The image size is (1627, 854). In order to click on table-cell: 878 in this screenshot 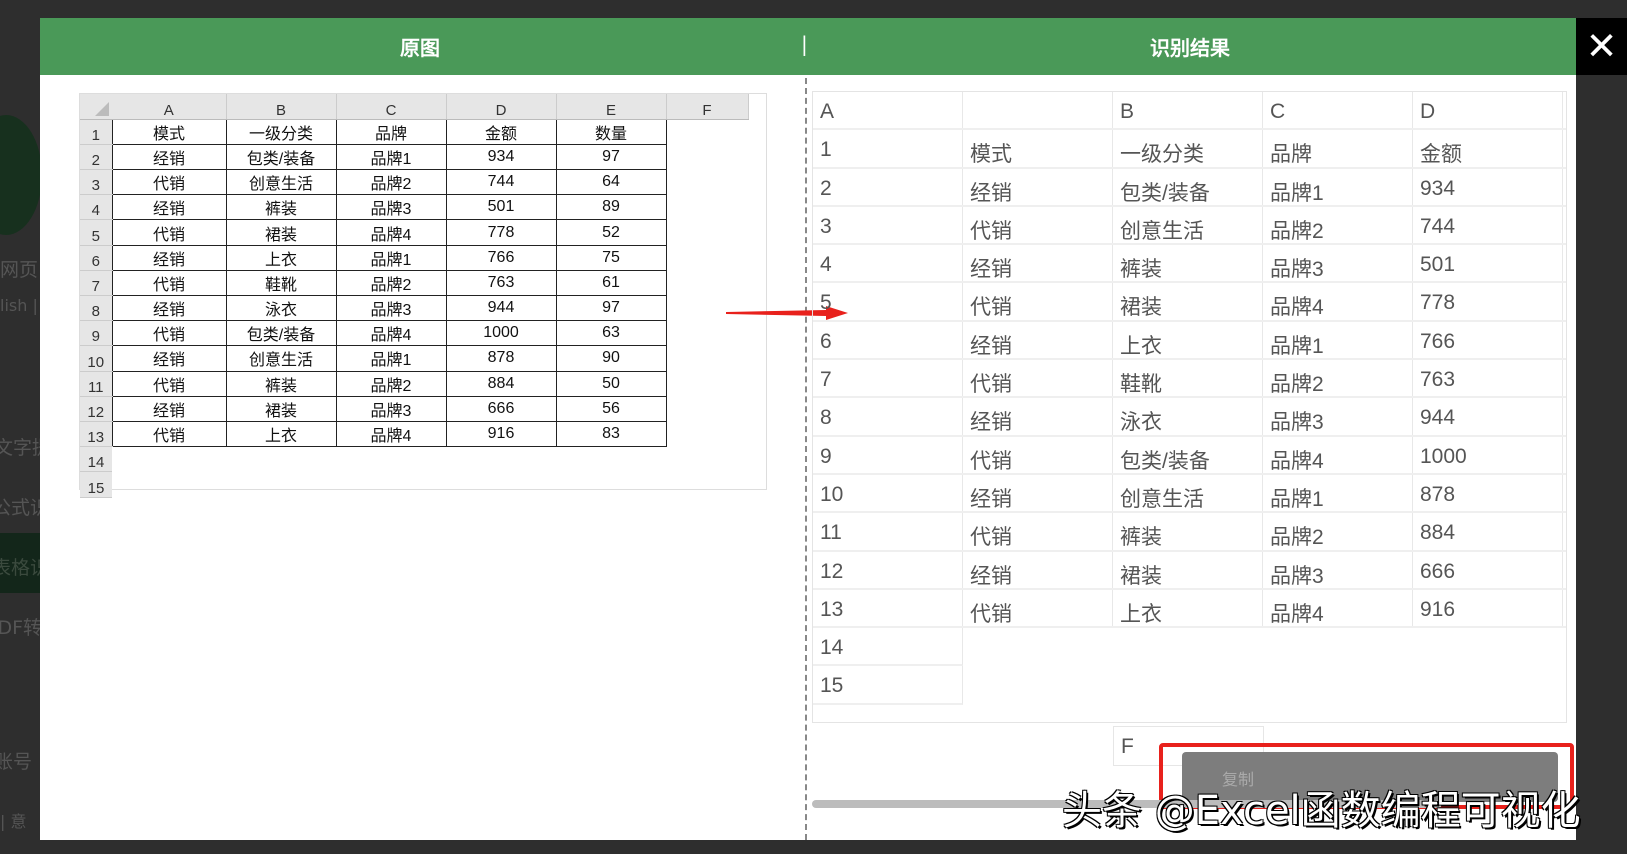, I will do `click(501, 358)`.